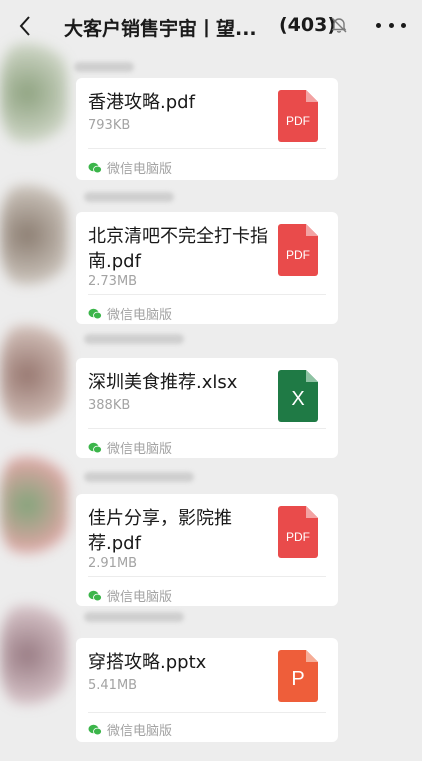 The image size is (422, 761). I want to click on bell-off-icon, so click(339, 25).